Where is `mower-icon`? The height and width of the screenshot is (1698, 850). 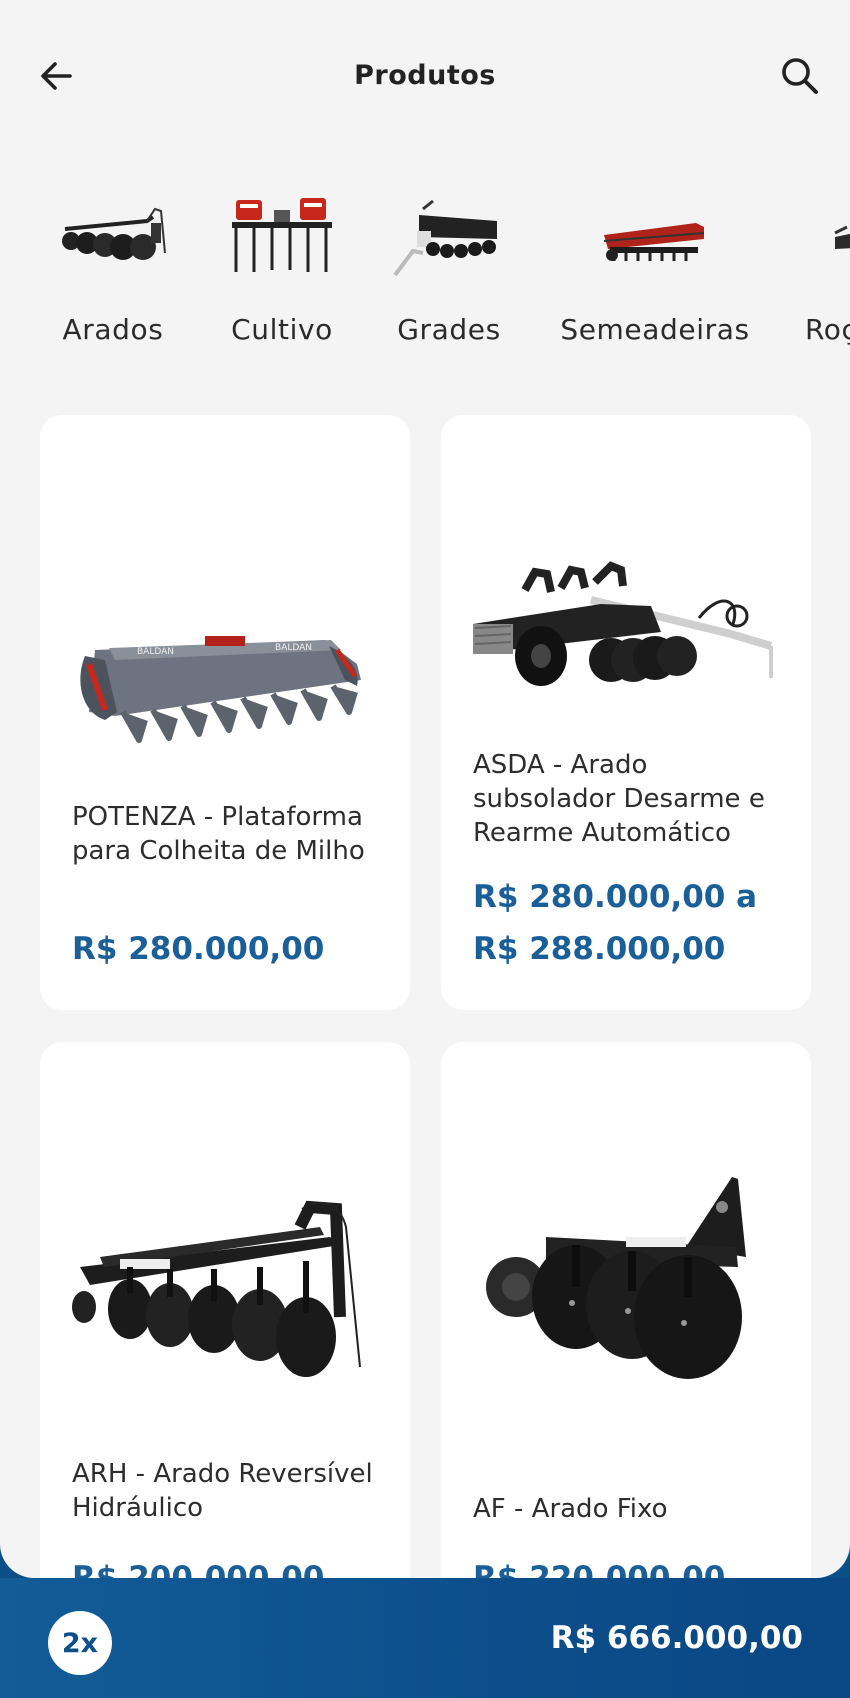
mower-icon is located at coordinates (827, 235).